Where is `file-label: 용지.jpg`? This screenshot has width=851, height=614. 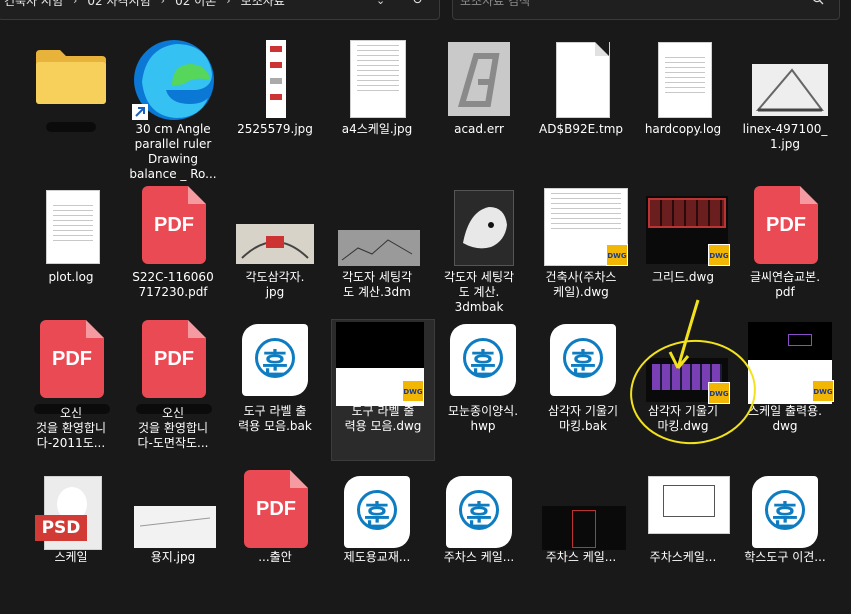 file-label: 용지.jpg is located at coordinates (173, 557).